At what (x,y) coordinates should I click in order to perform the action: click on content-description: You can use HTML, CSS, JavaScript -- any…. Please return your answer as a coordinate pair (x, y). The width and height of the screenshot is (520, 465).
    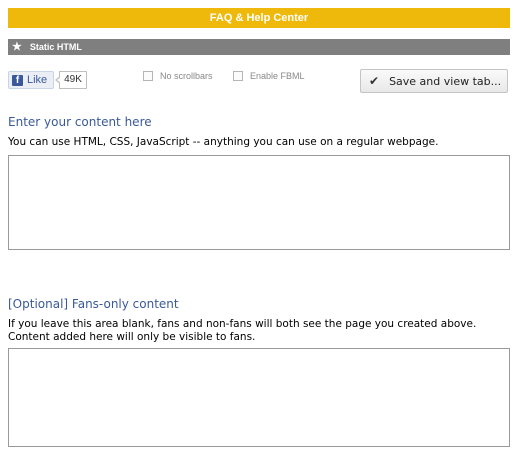
    Looking at the image, I should click on (223, 142).